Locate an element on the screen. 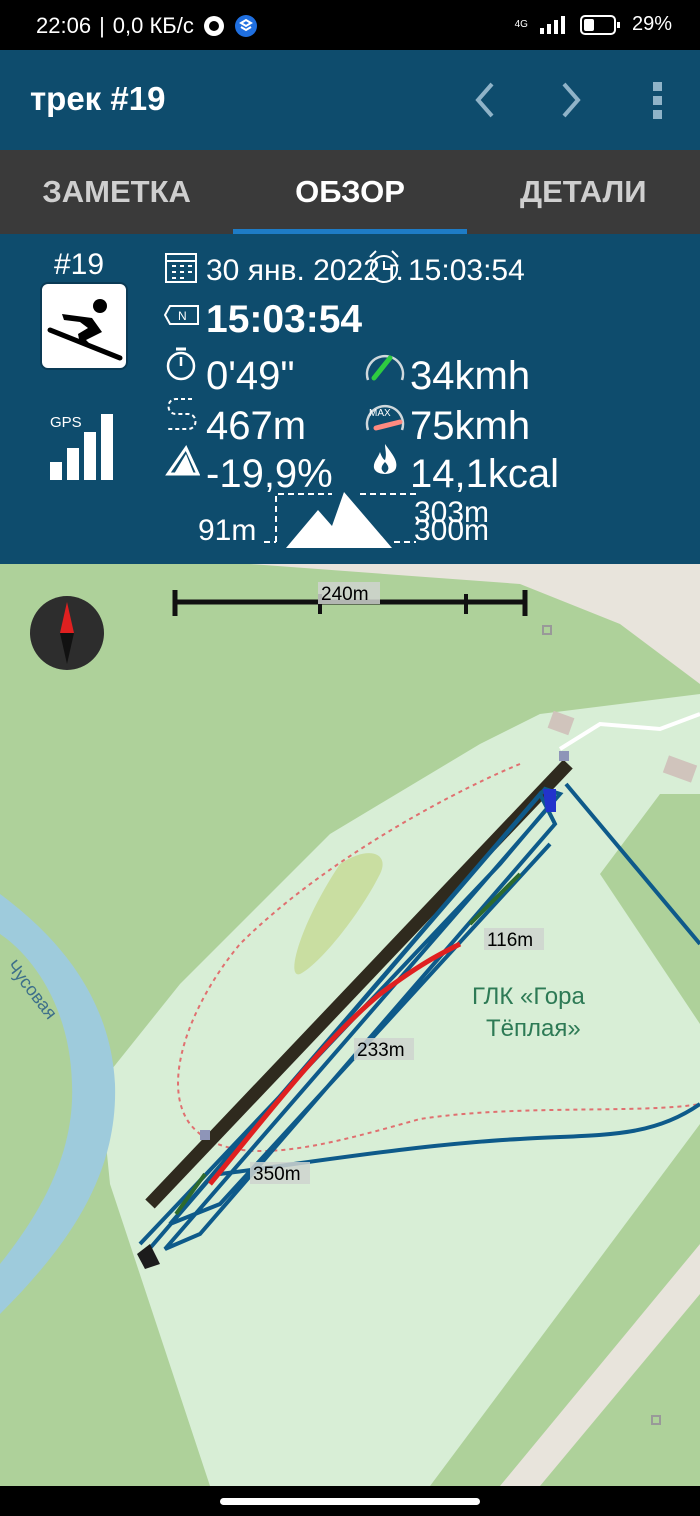  start-time: 15:03:54 is located at coordinates (284, 319).